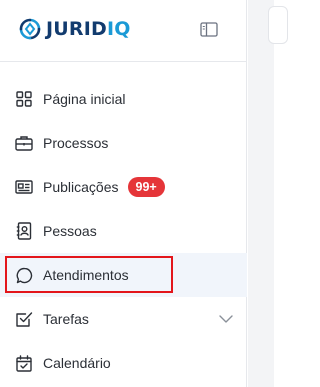 The width and height of the screenshot is (320, 387). I want to click on sidebar-collapse-button, so click(209, 29).